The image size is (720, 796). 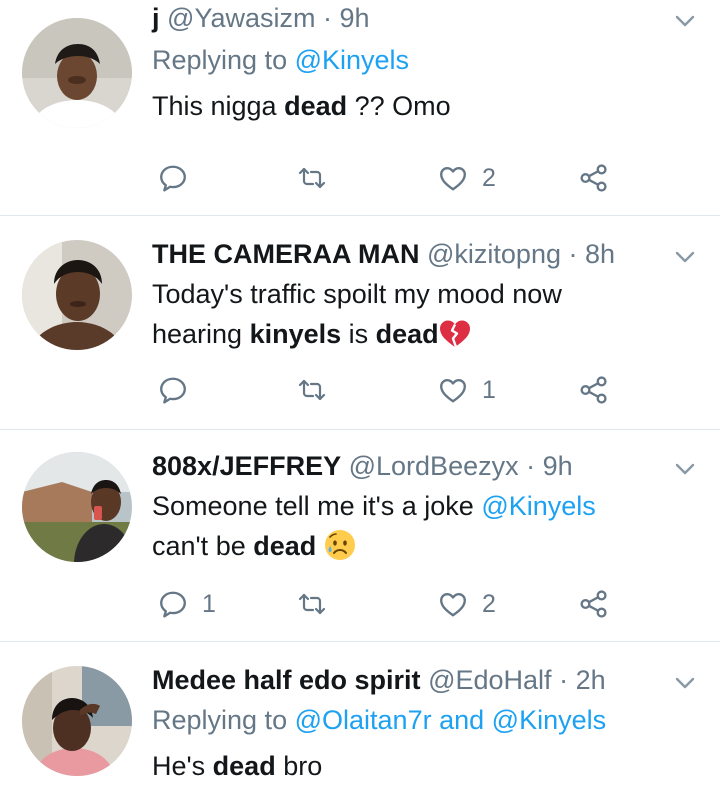 I want to click on tweet-text: He's dead bro, so click(x=422, y=766).